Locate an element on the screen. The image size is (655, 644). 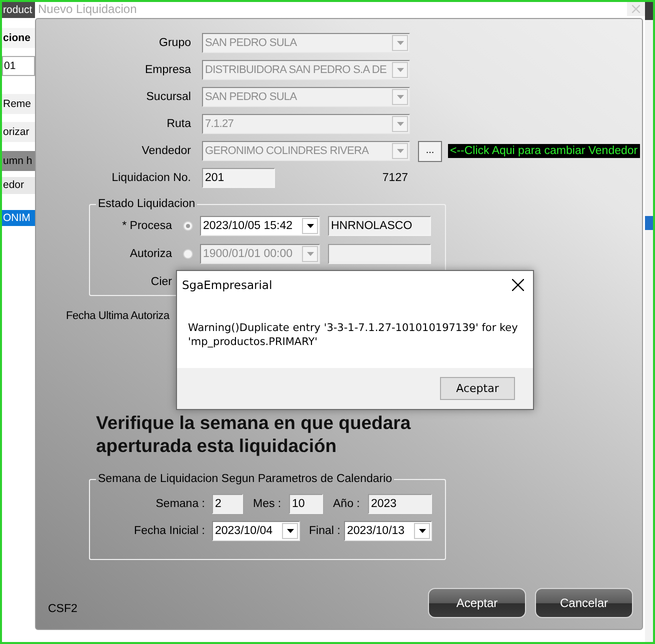
dropdown: 2023/10/05 15:42 is located at coordinates (260, 226).